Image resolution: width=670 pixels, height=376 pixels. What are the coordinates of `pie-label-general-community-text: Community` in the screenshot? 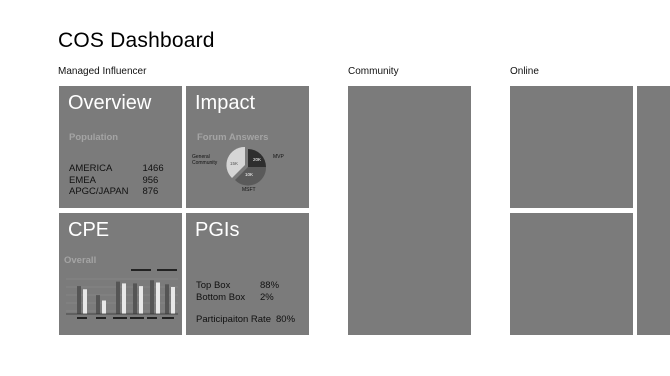 It's located at (205, 163).